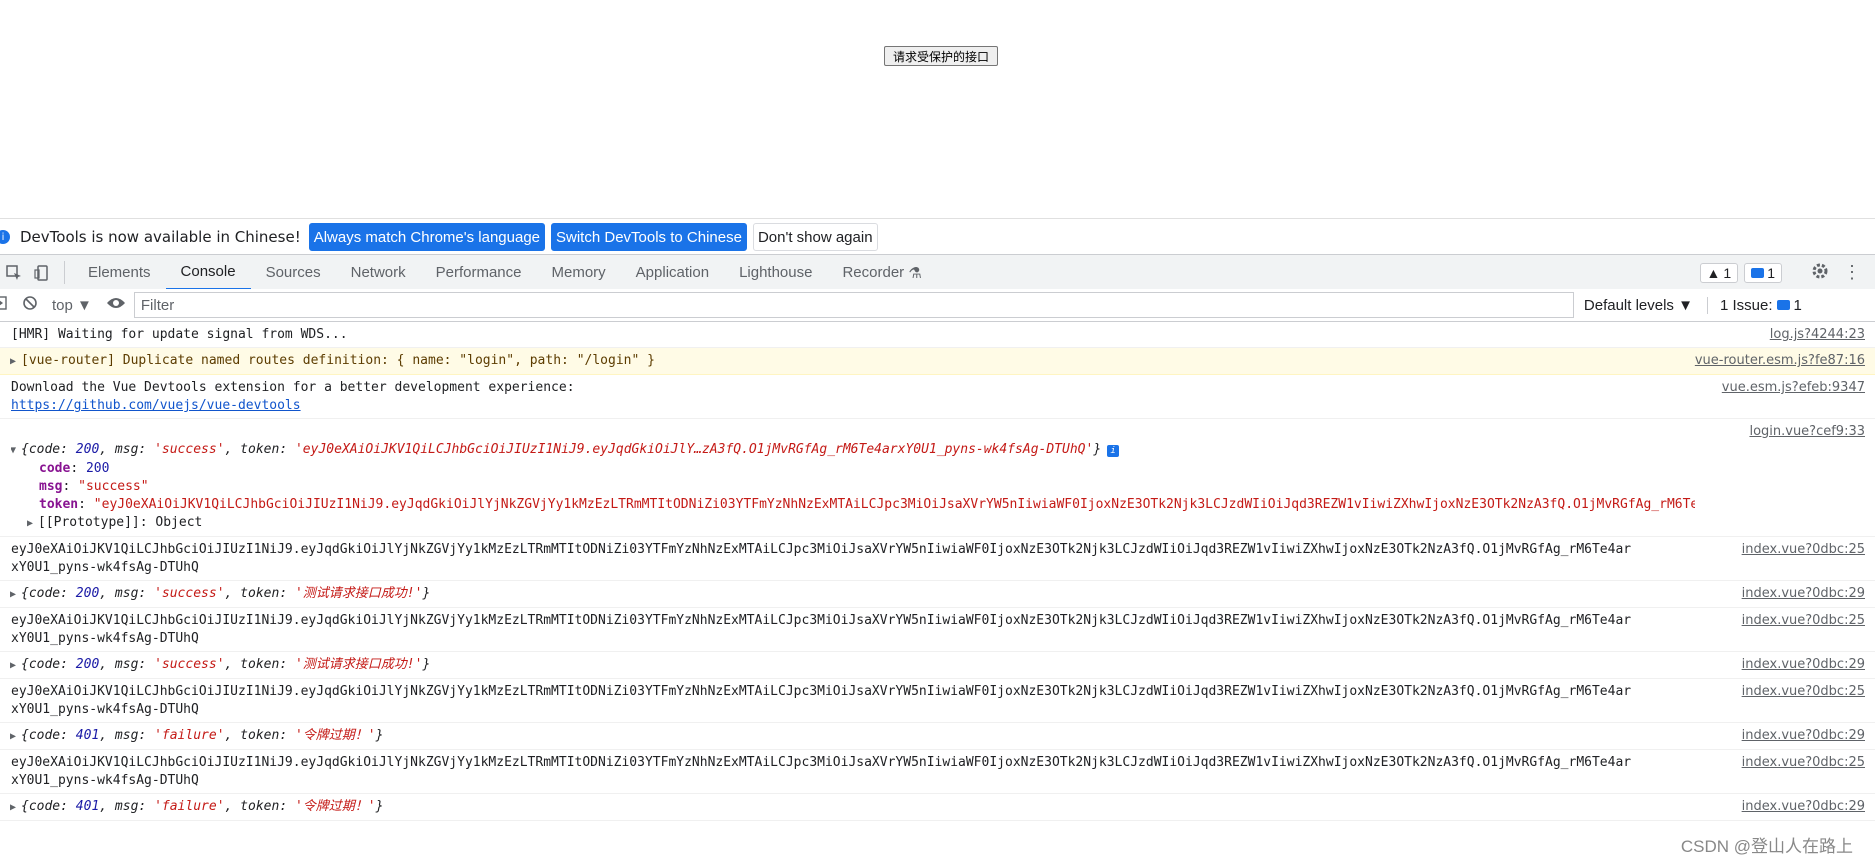  I want to click on property-key: msg, so click(51, 486).